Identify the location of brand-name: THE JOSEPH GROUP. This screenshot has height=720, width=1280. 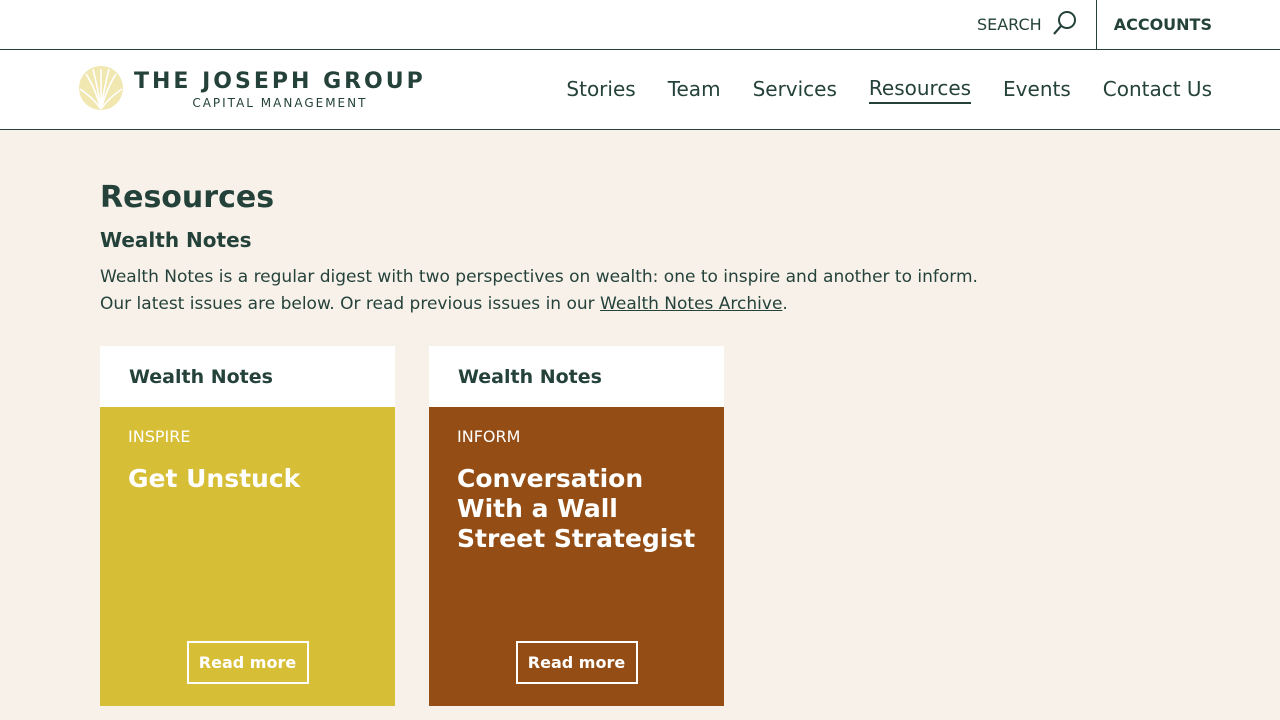
(280, 81).